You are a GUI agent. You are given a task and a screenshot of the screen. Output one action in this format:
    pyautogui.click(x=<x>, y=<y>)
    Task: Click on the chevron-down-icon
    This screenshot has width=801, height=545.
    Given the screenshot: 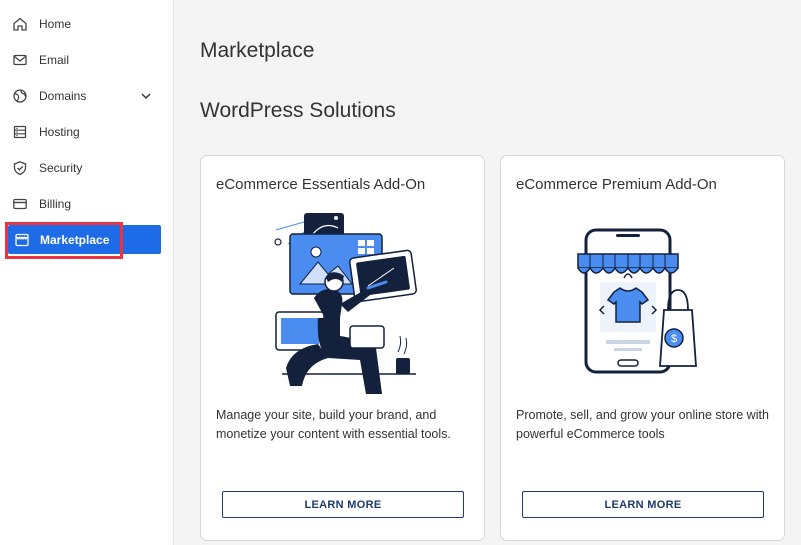 What is the action you would take?
    pyautogui.click(x=146, y=96)
    